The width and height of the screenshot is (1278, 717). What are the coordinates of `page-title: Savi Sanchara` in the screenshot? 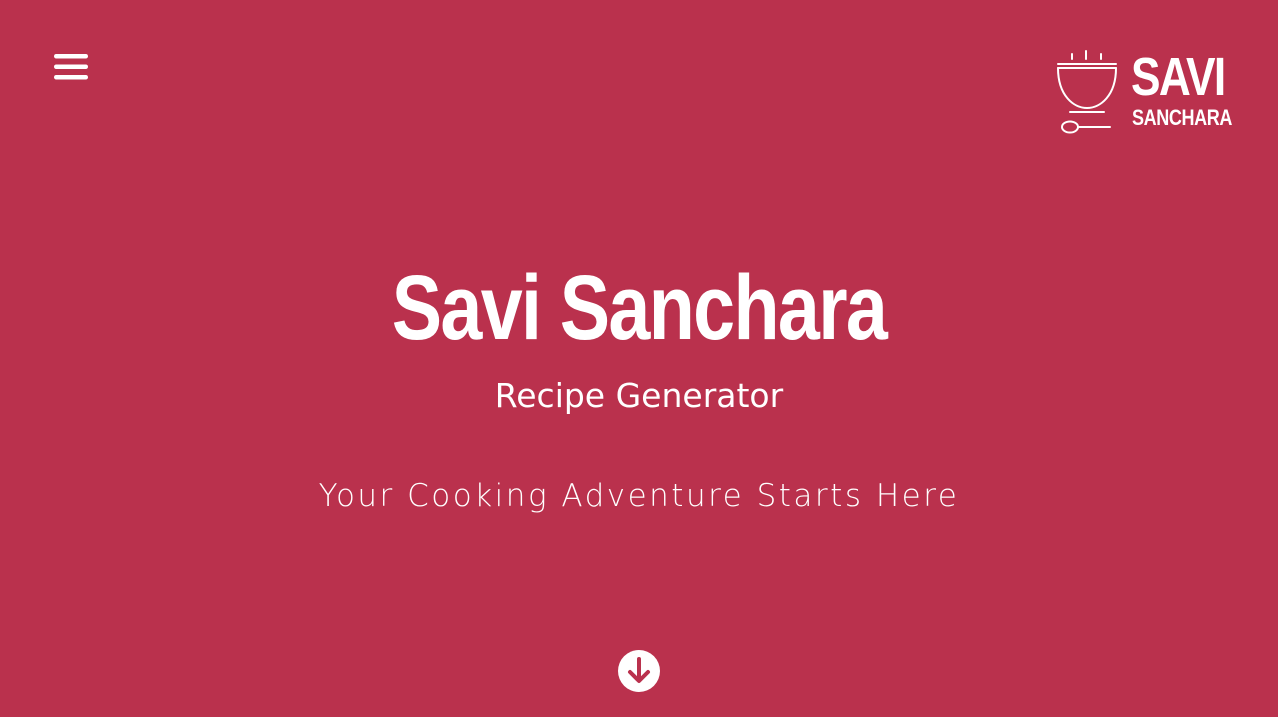 It's located at (639, 308).